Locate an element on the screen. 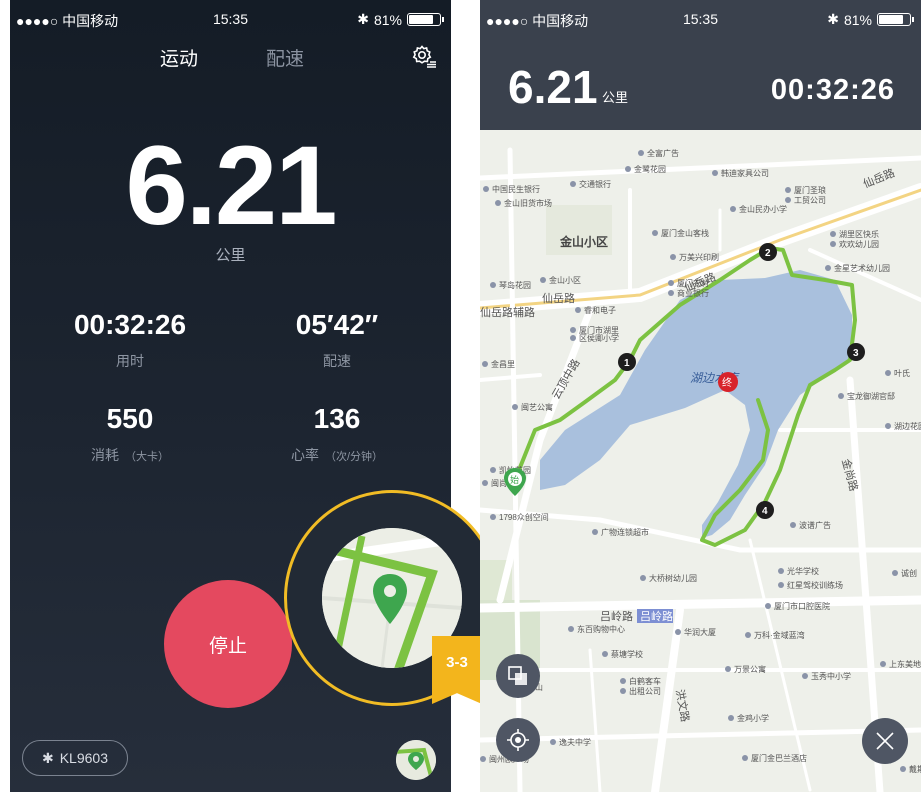 The image size is (921, 792). svg-text: 红星驾校训练场 is located at coordinates (815, 585).